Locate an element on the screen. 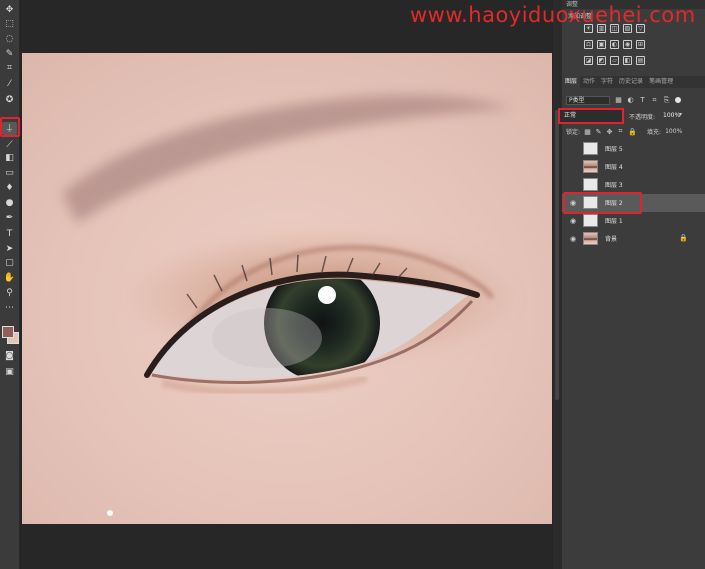 This screenshot has height=569, width=705. crop-icon: ⌗ is located at coordinates (9, 68).